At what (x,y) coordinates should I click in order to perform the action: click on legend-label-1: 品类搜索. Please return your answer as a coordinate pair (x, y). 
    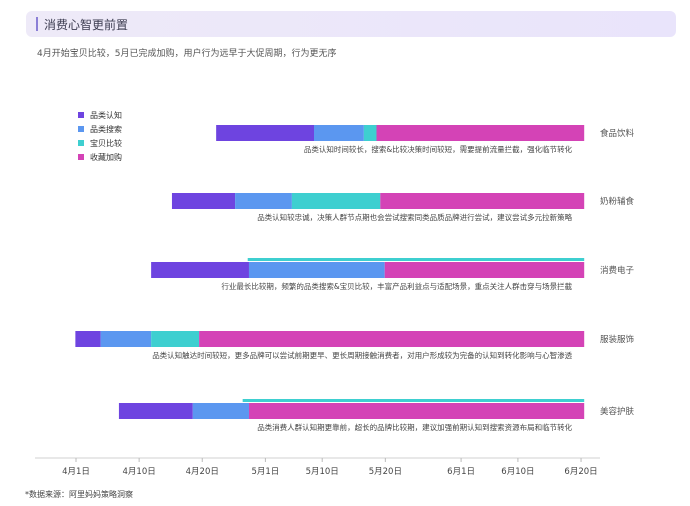
    Looking at the image, I should click on (106, 129).